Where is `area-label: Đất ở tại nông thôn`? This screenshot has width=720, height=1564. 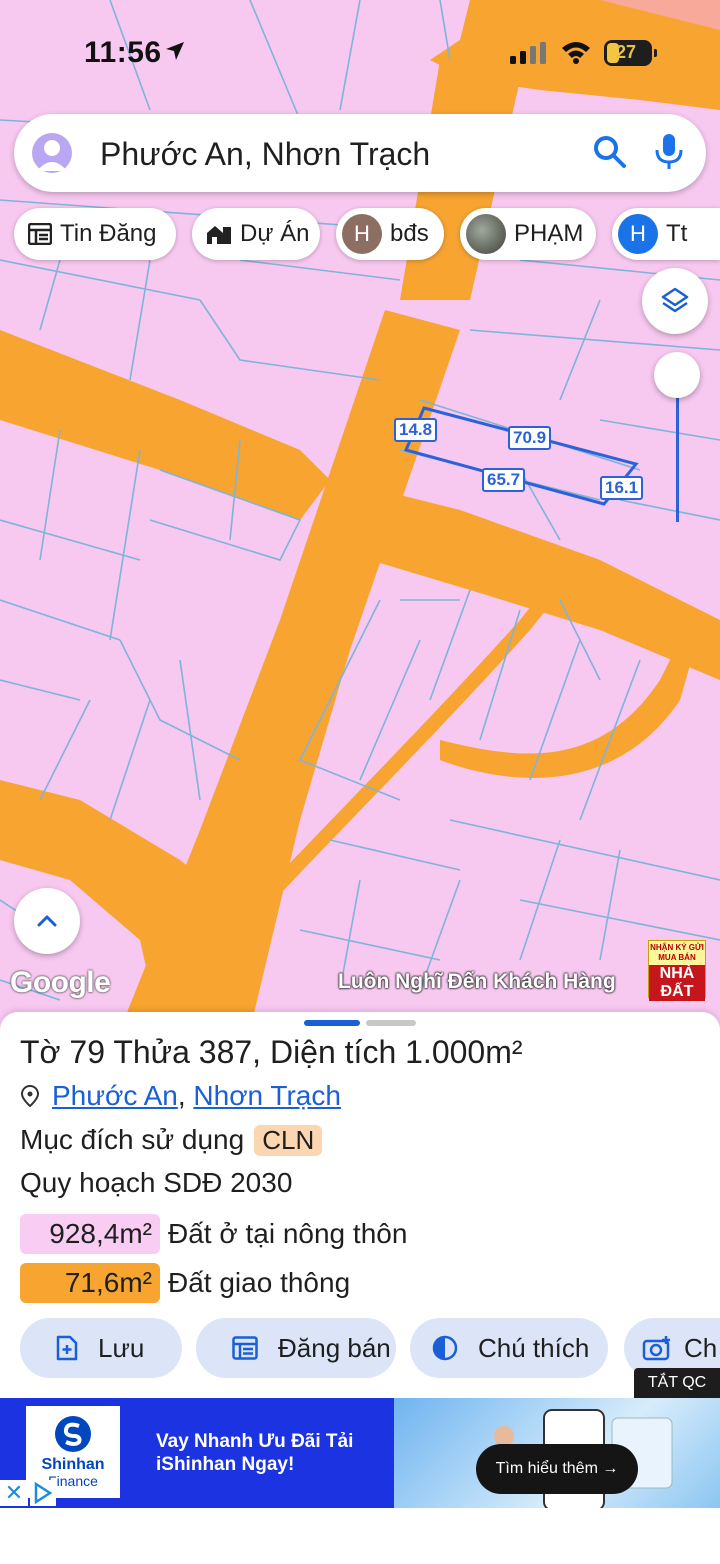
area-label: Đất ở tại nông thôn is located at coordinates (288, 1233).